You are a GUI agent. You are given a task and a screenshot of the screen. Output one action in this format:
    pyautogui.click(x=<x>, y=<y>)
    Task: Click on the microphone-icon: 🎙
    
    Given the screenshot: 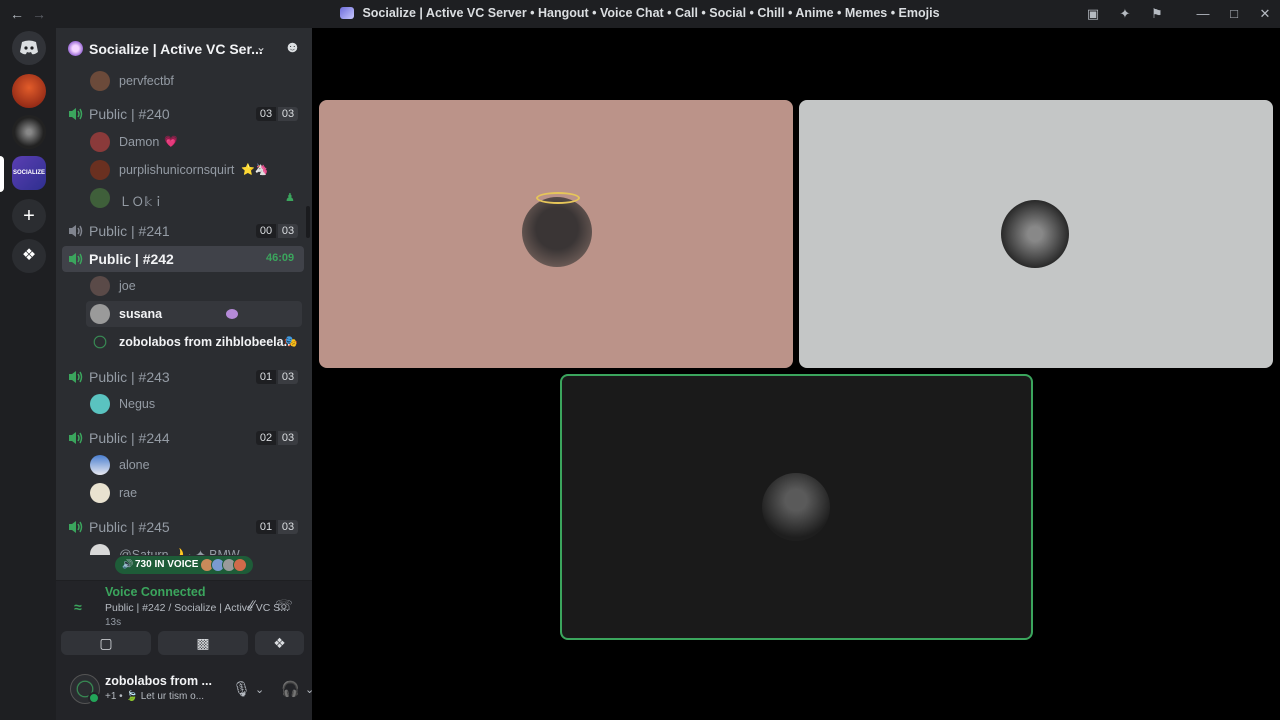 What is the action you would take?
    pyautogui.click(x=241, y=689)
    